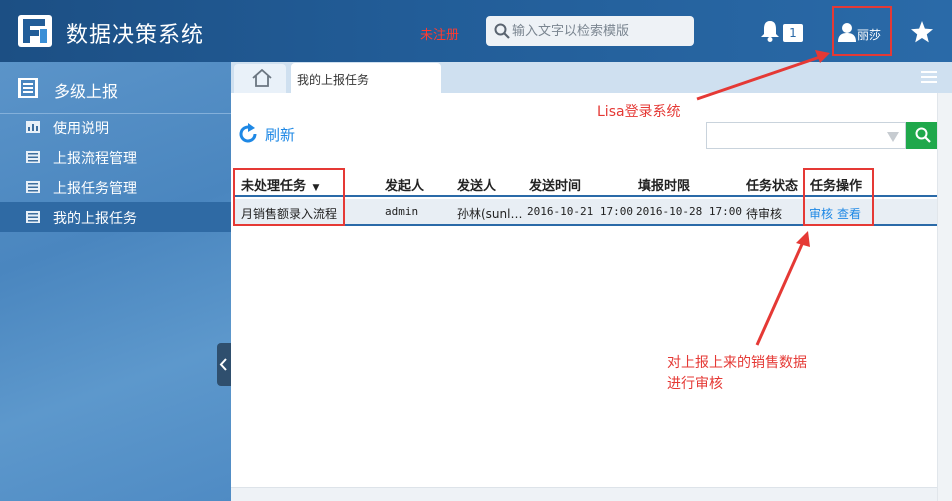  I want to click on tab-home, so click(260, 78).